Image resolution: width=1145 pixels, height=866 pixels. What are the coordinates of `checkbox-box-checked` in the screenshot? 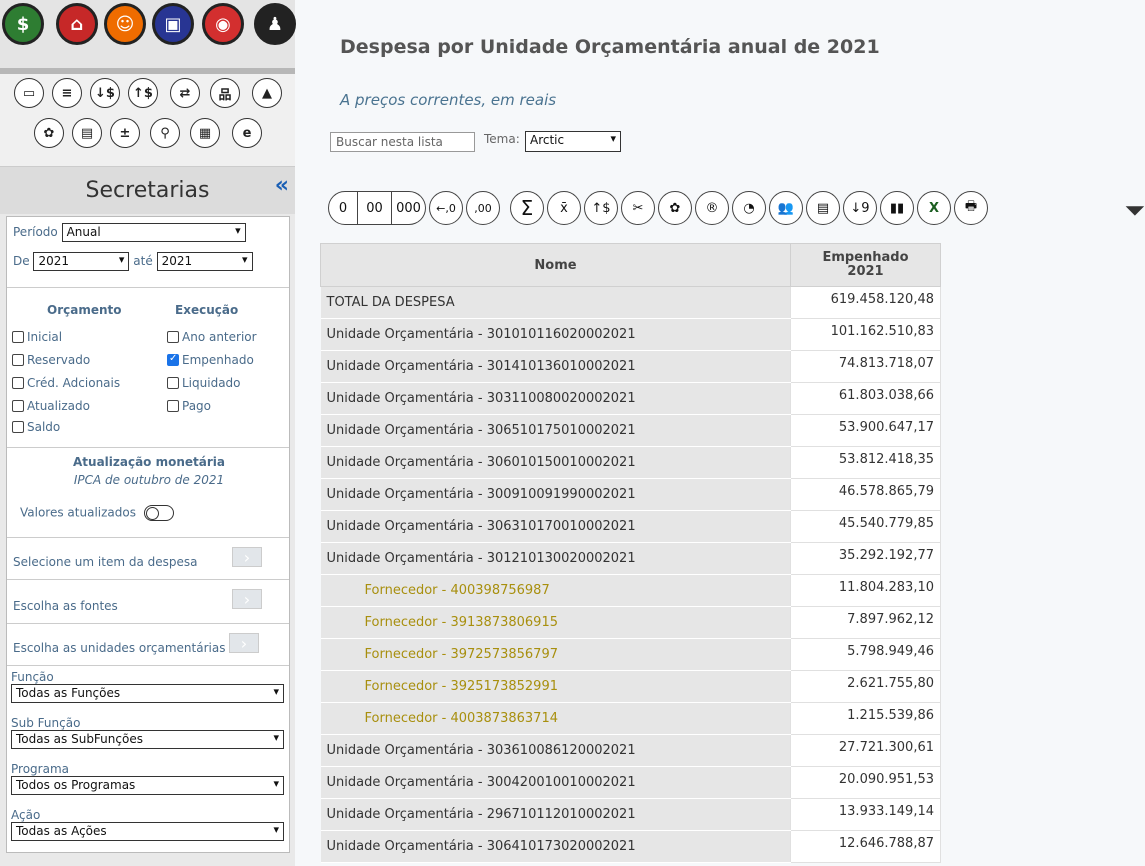 It's located at (173, 359).